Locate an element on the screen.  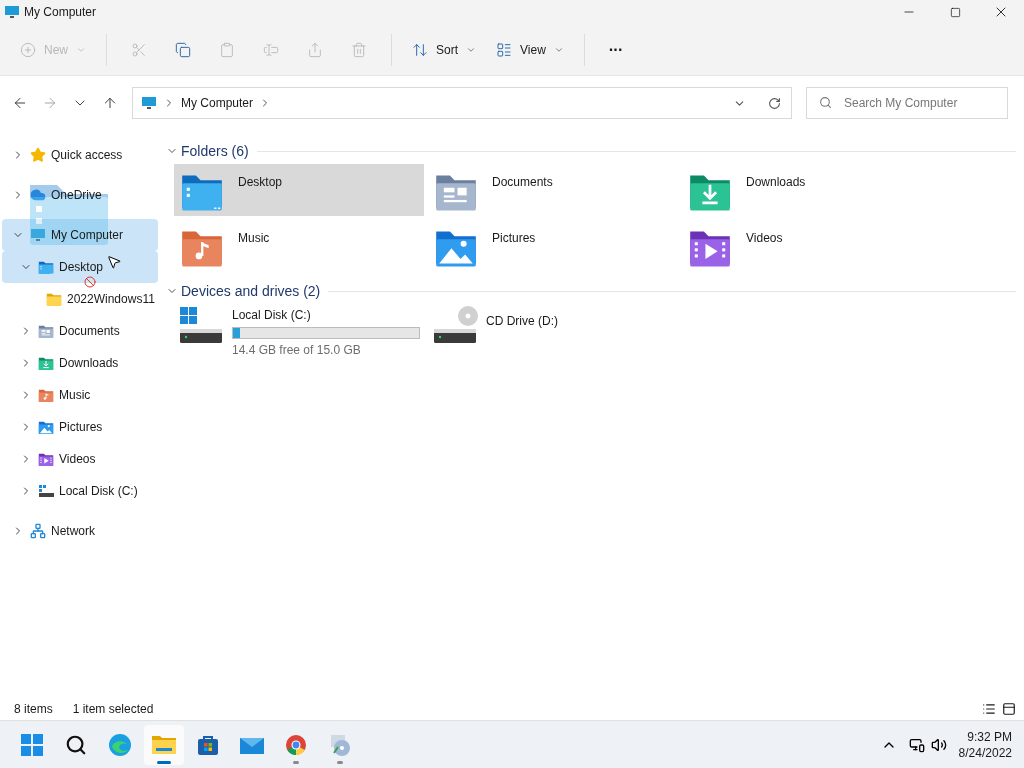
window-title: My Computer is located at coordinates (60, 12).